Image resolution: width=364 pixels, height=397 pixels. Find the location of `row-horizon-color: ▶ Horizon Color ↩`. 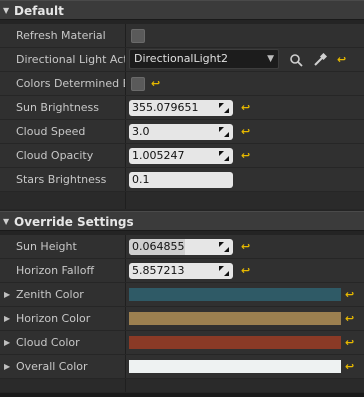

row-horizon-color: ▶ Horizon Color ↩ is located at coordinates (182, 319).